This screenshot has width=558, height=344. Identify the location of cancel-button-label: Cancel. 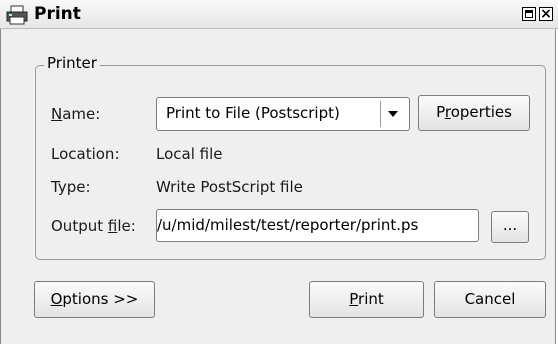
(490, 299).